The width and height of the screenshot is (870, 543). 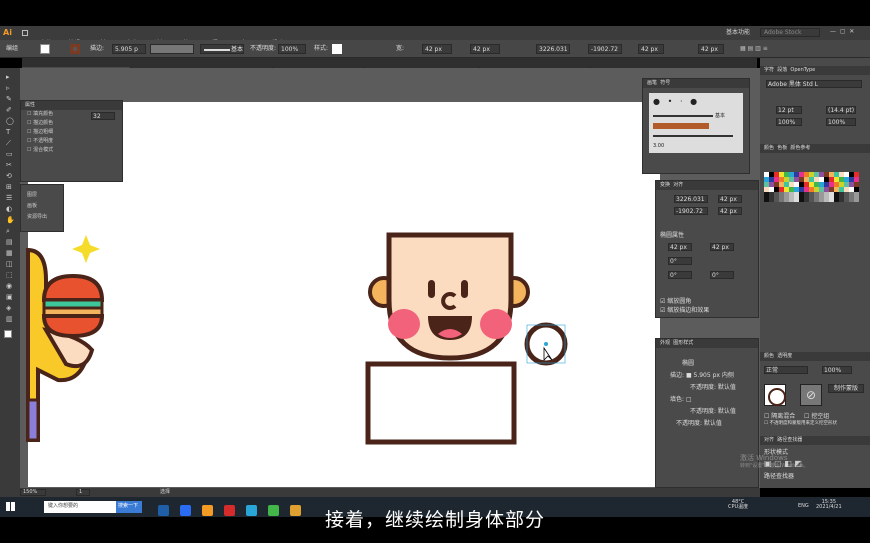 I want to click on pie-start-field: 0°, so click(x=680, y=275).